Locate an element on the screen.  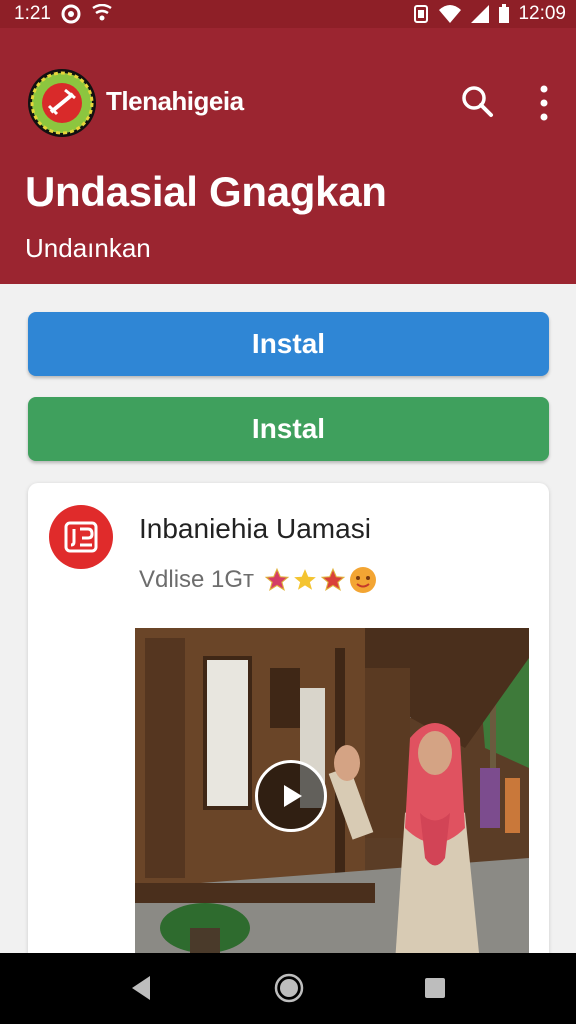
cast-icon is located at coordinates (102, 14).